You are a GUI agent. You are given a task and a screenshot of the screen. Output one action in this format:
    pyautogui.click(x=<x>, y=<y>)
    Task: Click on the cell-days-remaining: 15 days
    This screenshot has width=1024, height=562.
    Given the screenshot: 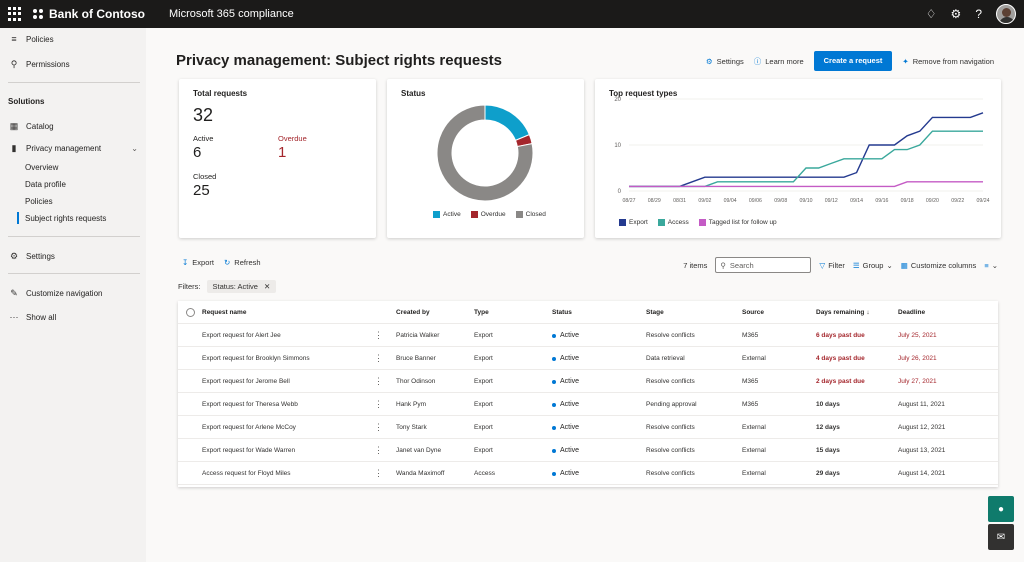 What is the action you would take?
    pyautogui.click(x=828, y=450)
    